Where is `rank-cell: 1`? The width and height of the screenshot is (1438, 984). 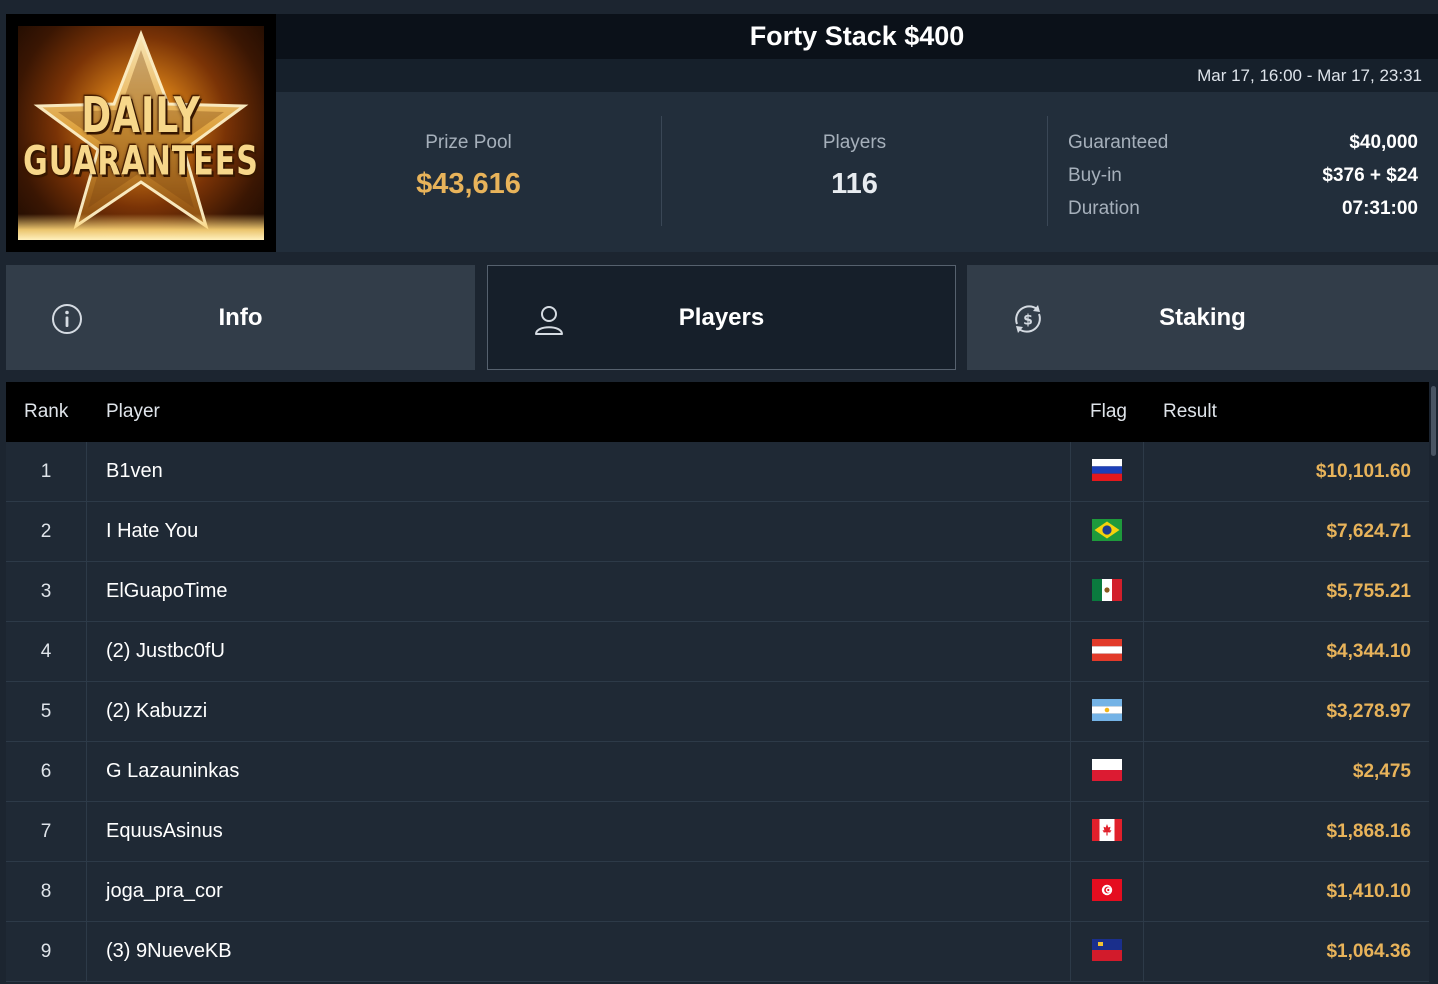
rank-cell: 1 is located at coordinates (46, 471).